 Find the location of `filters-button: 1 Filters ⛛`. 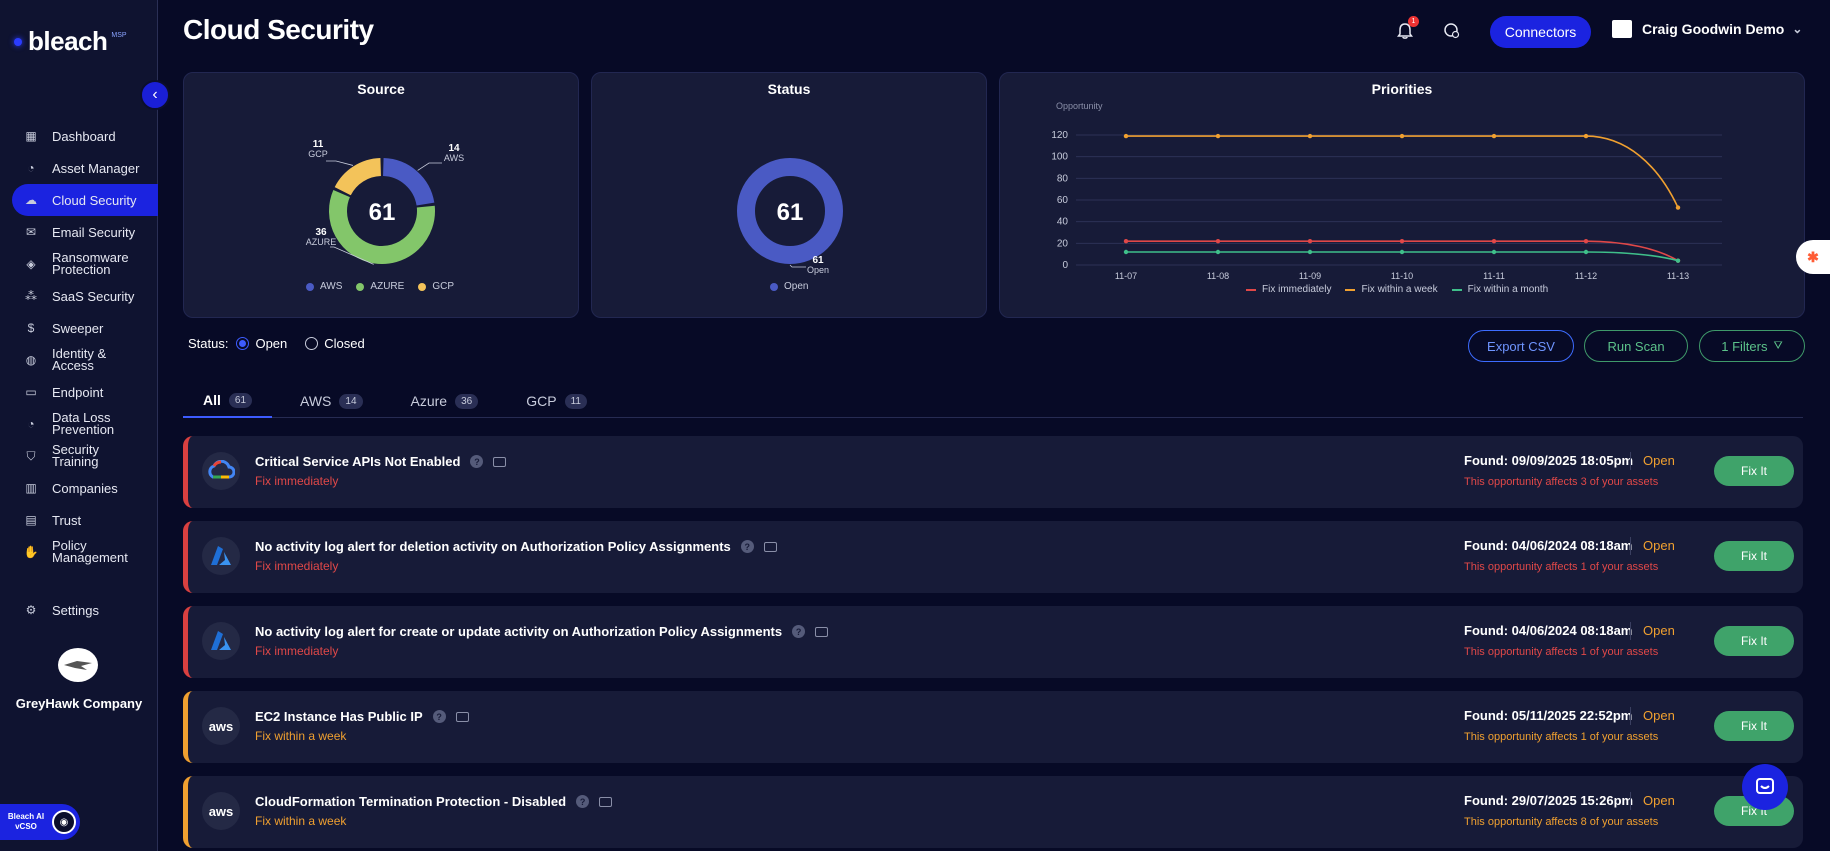

filters-button: 1 Filters ⛛ is located at coordinates (1752, 346).